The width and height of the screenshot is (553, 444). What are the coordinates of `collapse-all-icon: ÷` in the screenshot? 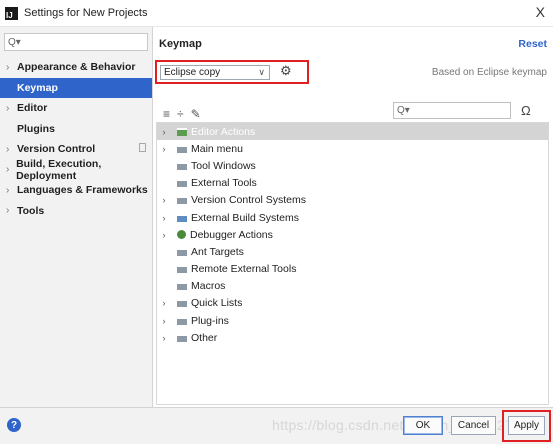 It's located at (180, 114).